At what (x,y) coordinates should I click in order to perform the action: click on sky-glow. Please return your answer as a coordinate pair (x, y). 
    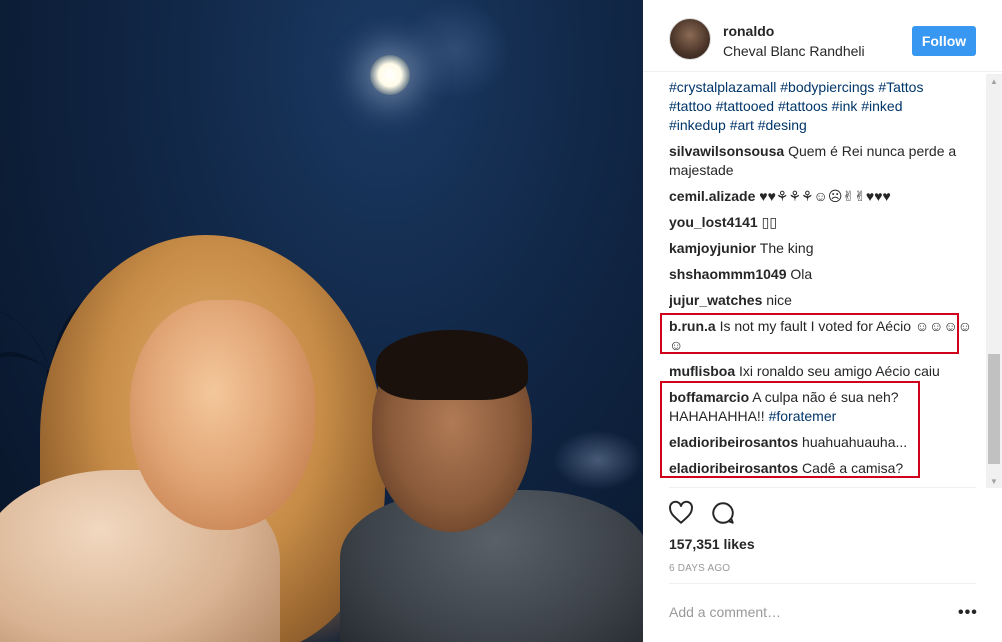
    Looking at the image, I should click on (455, 50).